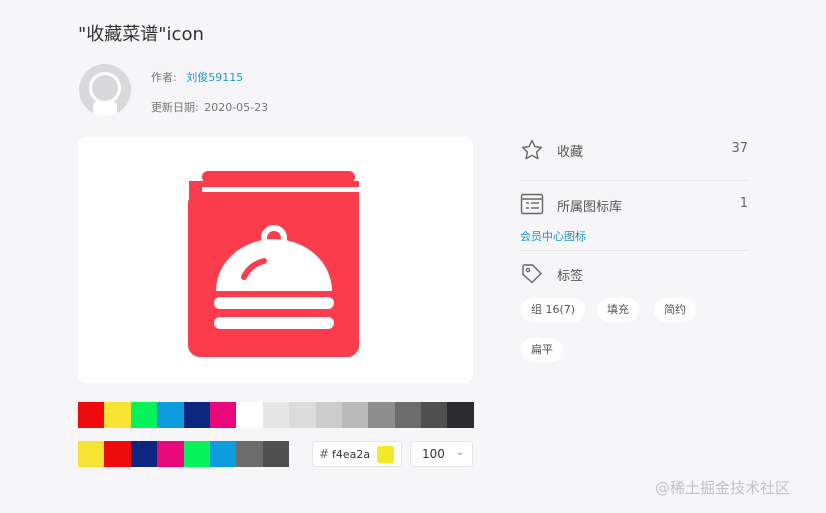  Describe the element at coordinates (570, 152) in the screenshot. I see `favorite-label: 收藏` at that location.